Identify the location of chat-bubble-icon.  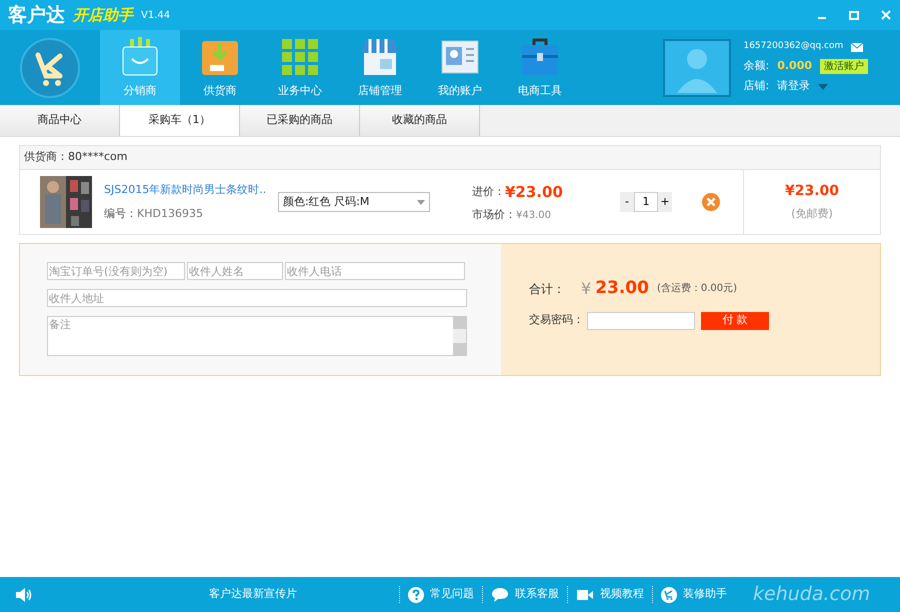
(500, 594).